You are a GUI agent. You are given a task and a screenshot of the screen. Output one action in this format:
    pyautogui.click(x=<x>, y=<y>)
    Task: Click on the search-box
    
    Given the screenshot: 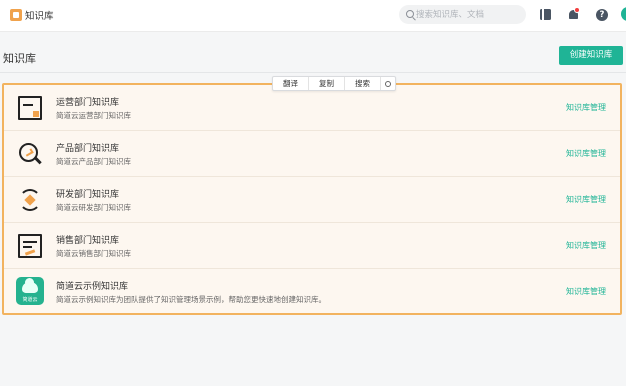 What is the action you would take?
    pyautogui.click(x=462, y=14)
    